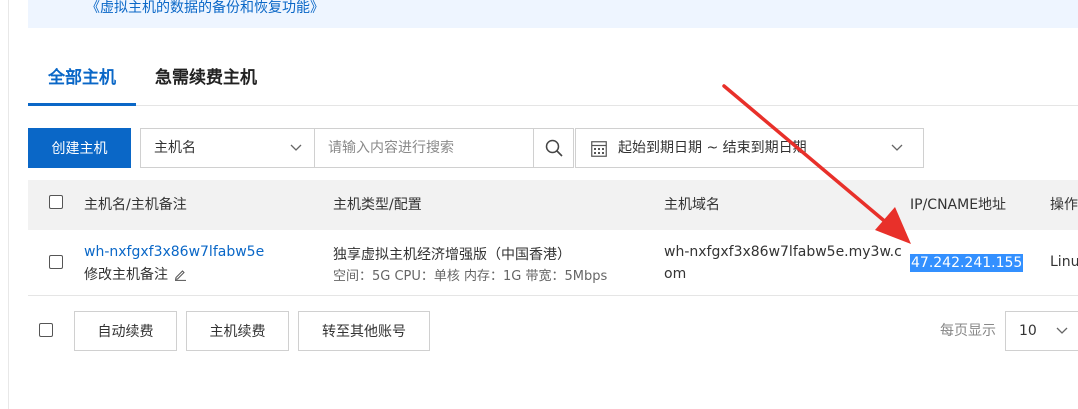  I want to click on footer-select-all-checkbox, so click(46, 330).